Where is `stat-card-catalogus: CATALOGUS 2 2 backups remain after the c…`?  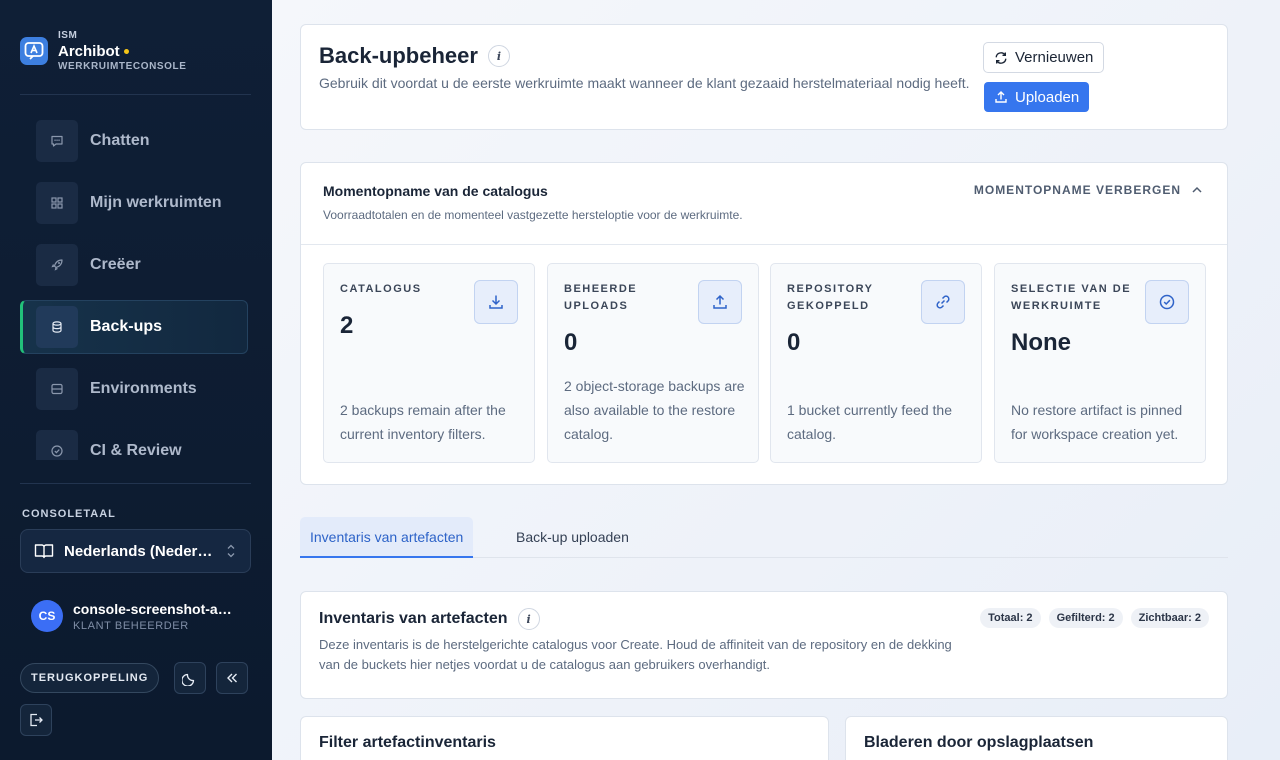
stat-card-catalogus: CATALOGUS 2 2 backups remain after the c… is located at coordinates (429, 363).